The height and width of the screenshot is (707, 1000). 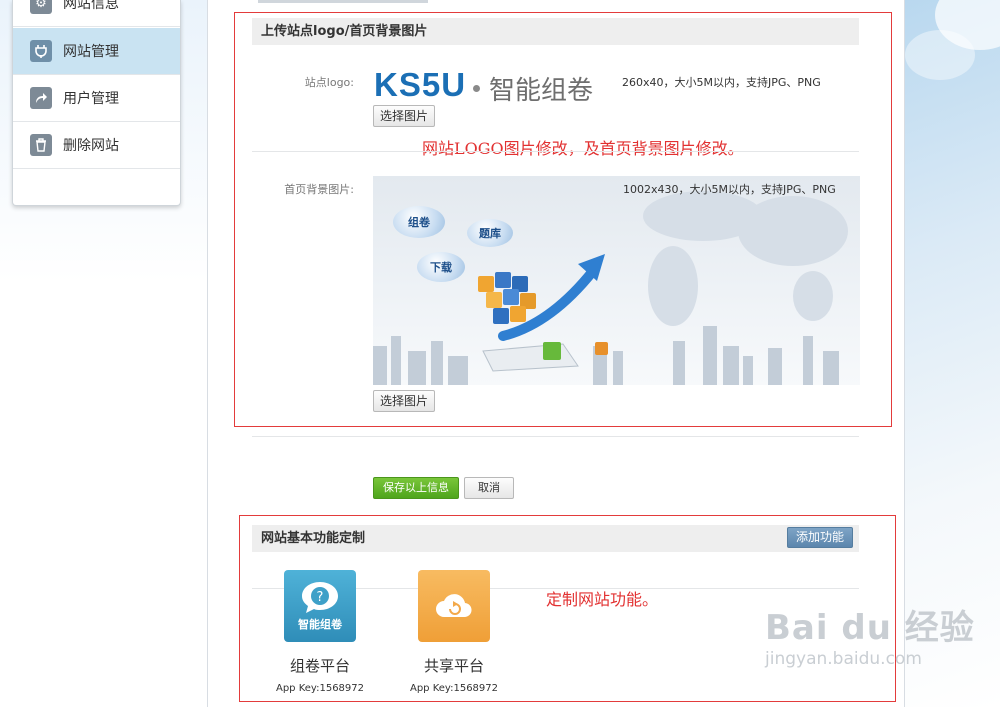 What do you see at coordinates (441, 267) in the screenshot?
I see `bubble-xiazai: 下载` at bounding box center [441, 267].